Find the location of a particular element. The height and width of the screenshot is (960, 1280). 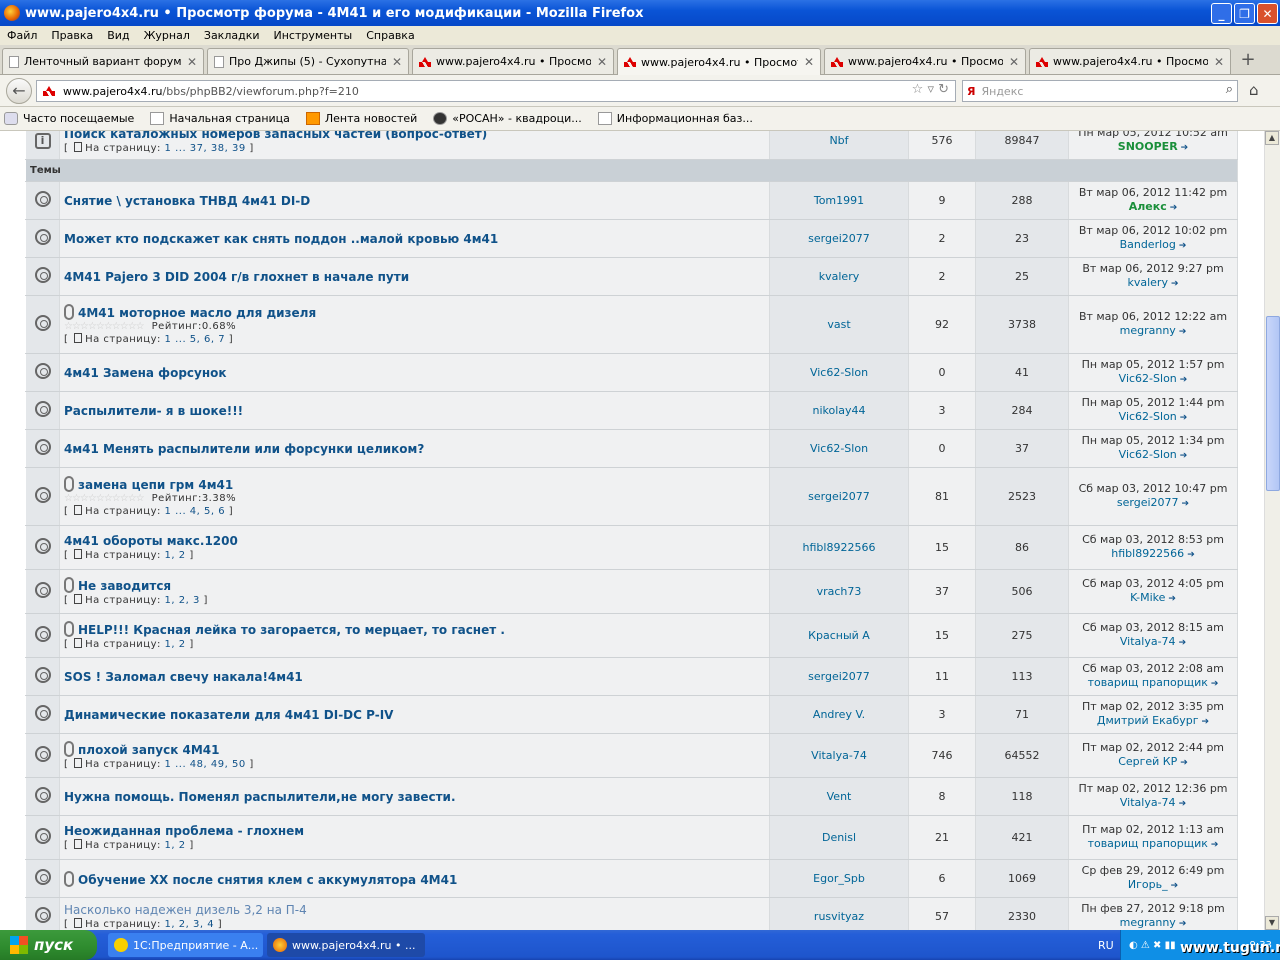

menu-edit: Правка is located at coordinates (72, 35).